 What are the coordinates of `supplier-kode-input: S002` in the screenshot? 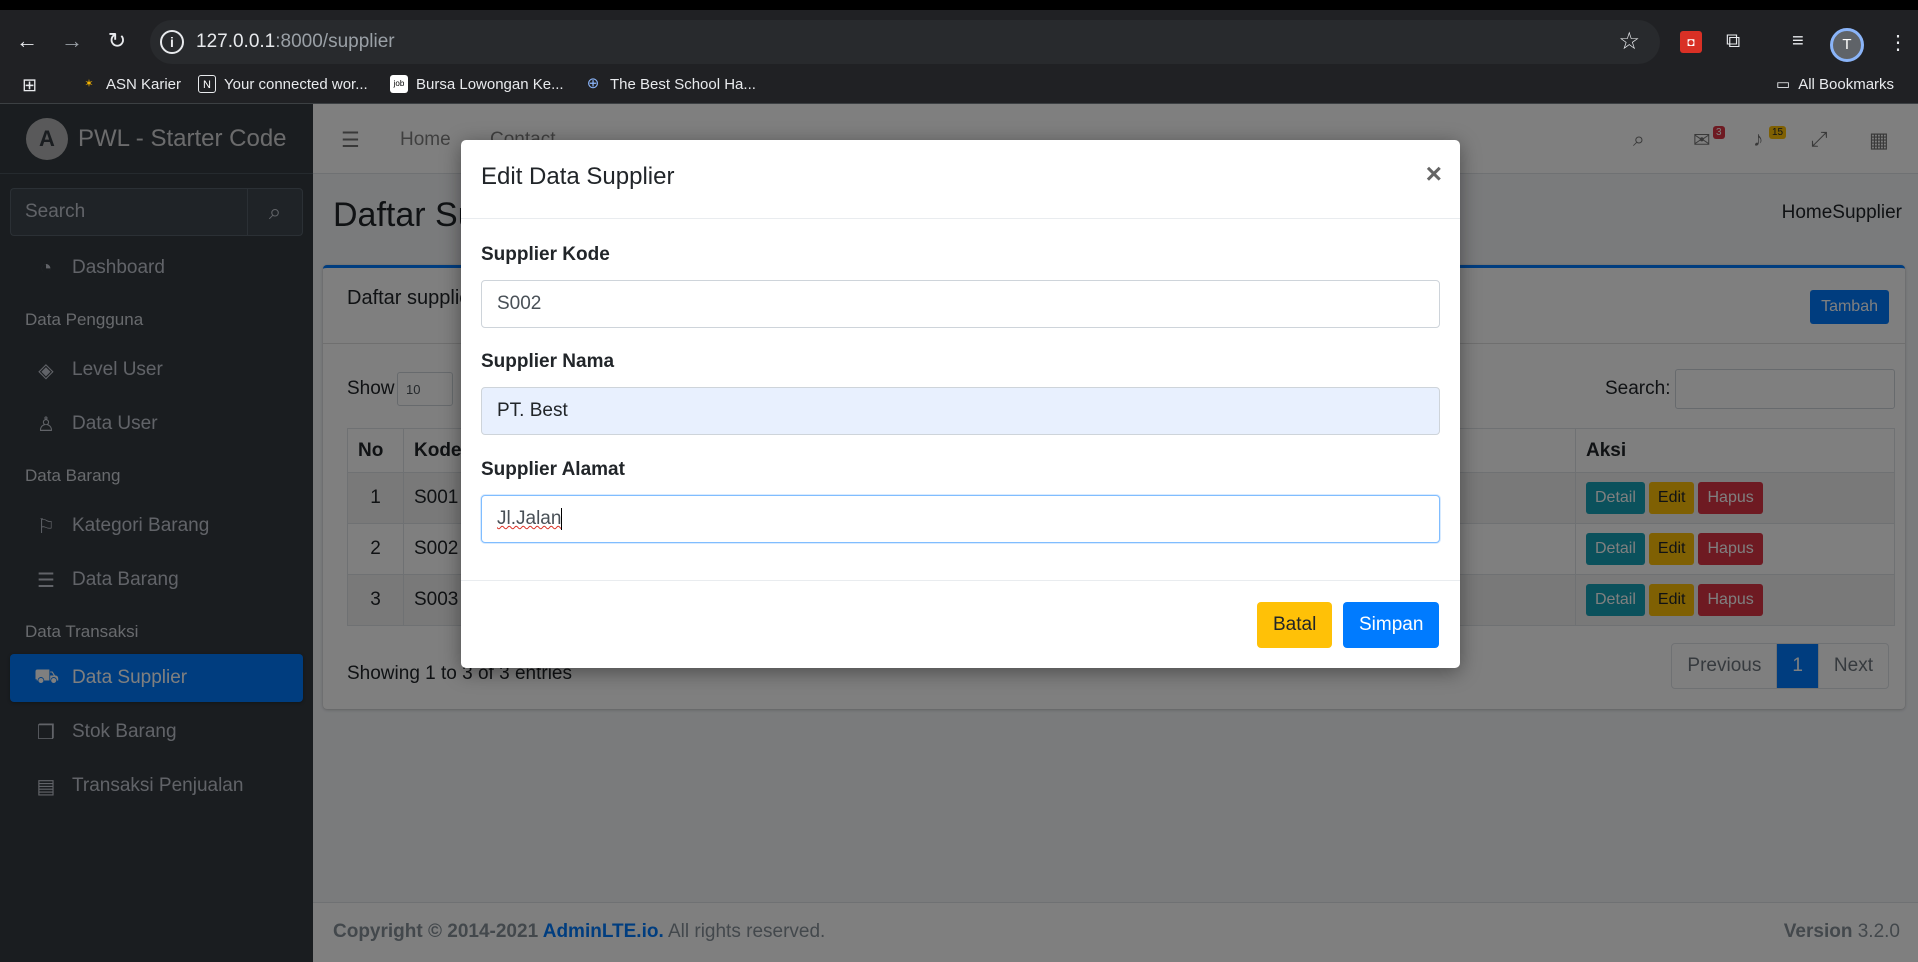 It's located at (960, 304).